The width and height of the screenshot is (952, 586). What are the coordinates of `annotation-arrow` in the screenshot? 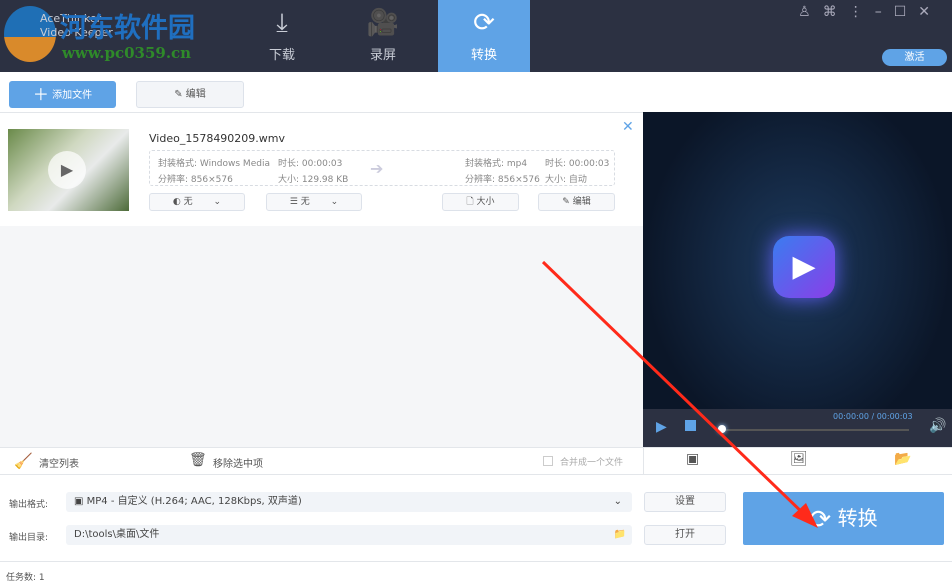 It's located at (679, 394).